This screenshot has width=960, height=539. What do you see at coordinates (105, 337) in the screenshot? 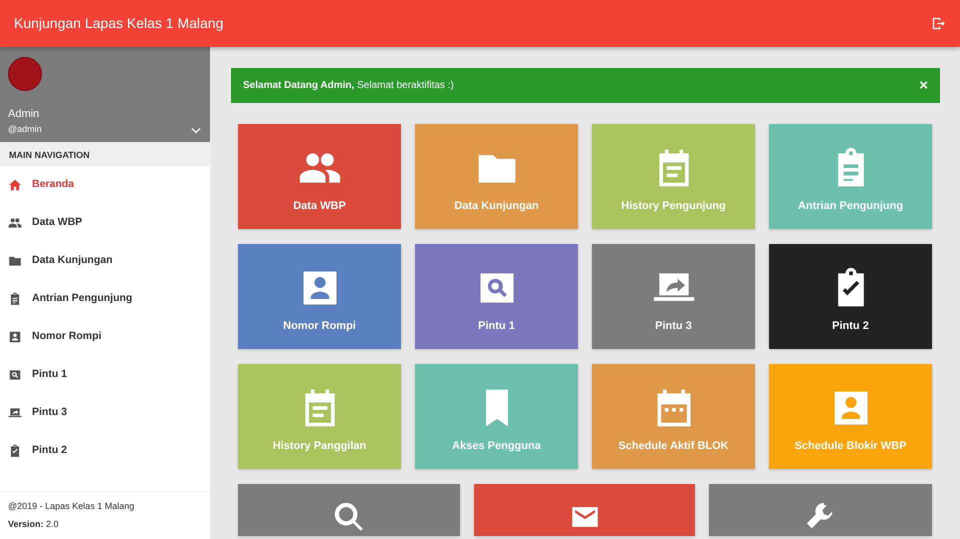
I see `nav-item: Nomor Rompi` at bounding box center [105, 337].